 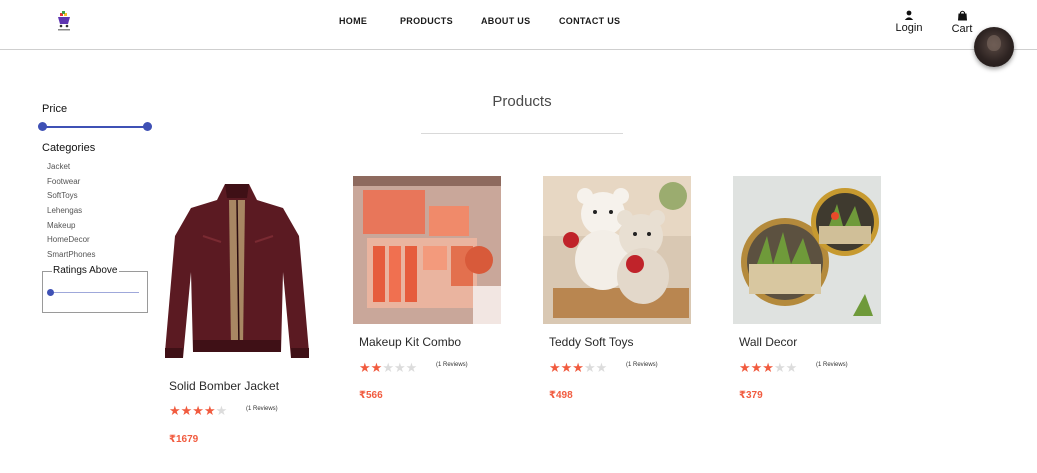 I want to click on product-price: ₹379, so click(x=751, y=395).